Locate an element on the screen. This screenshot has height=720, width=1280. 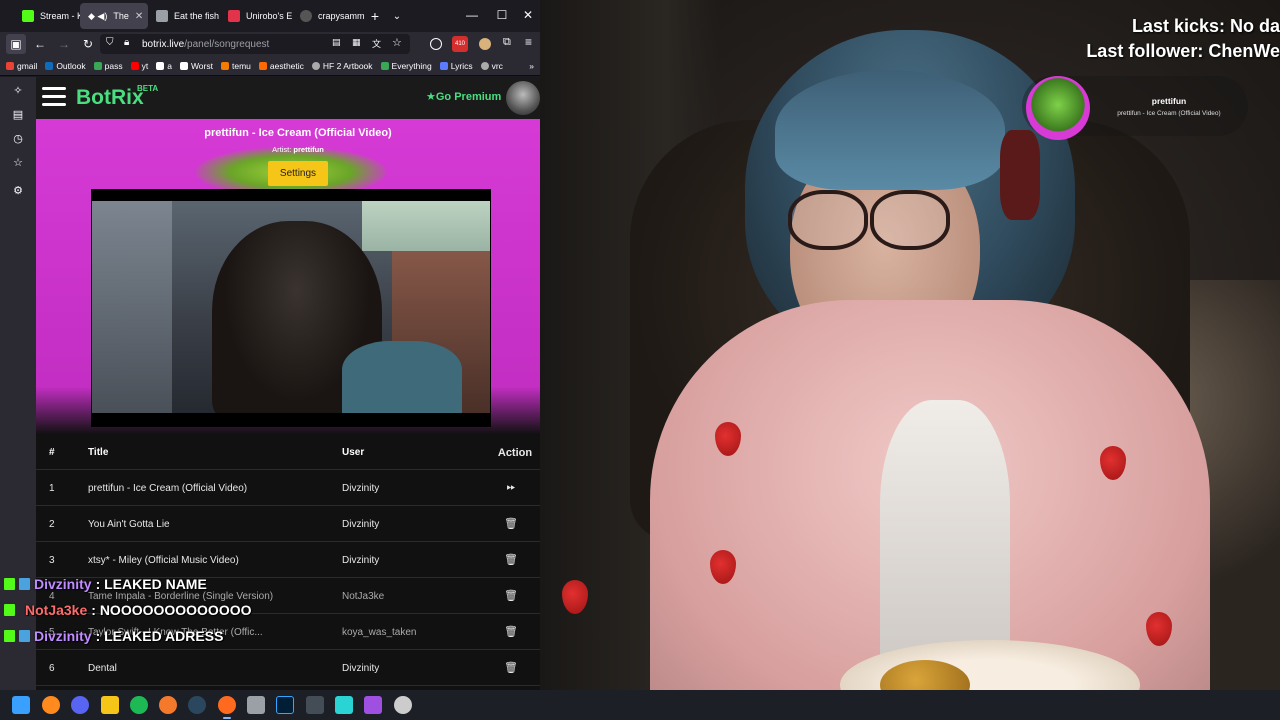
capcut-app-icon is located at coordinates (344, 705).